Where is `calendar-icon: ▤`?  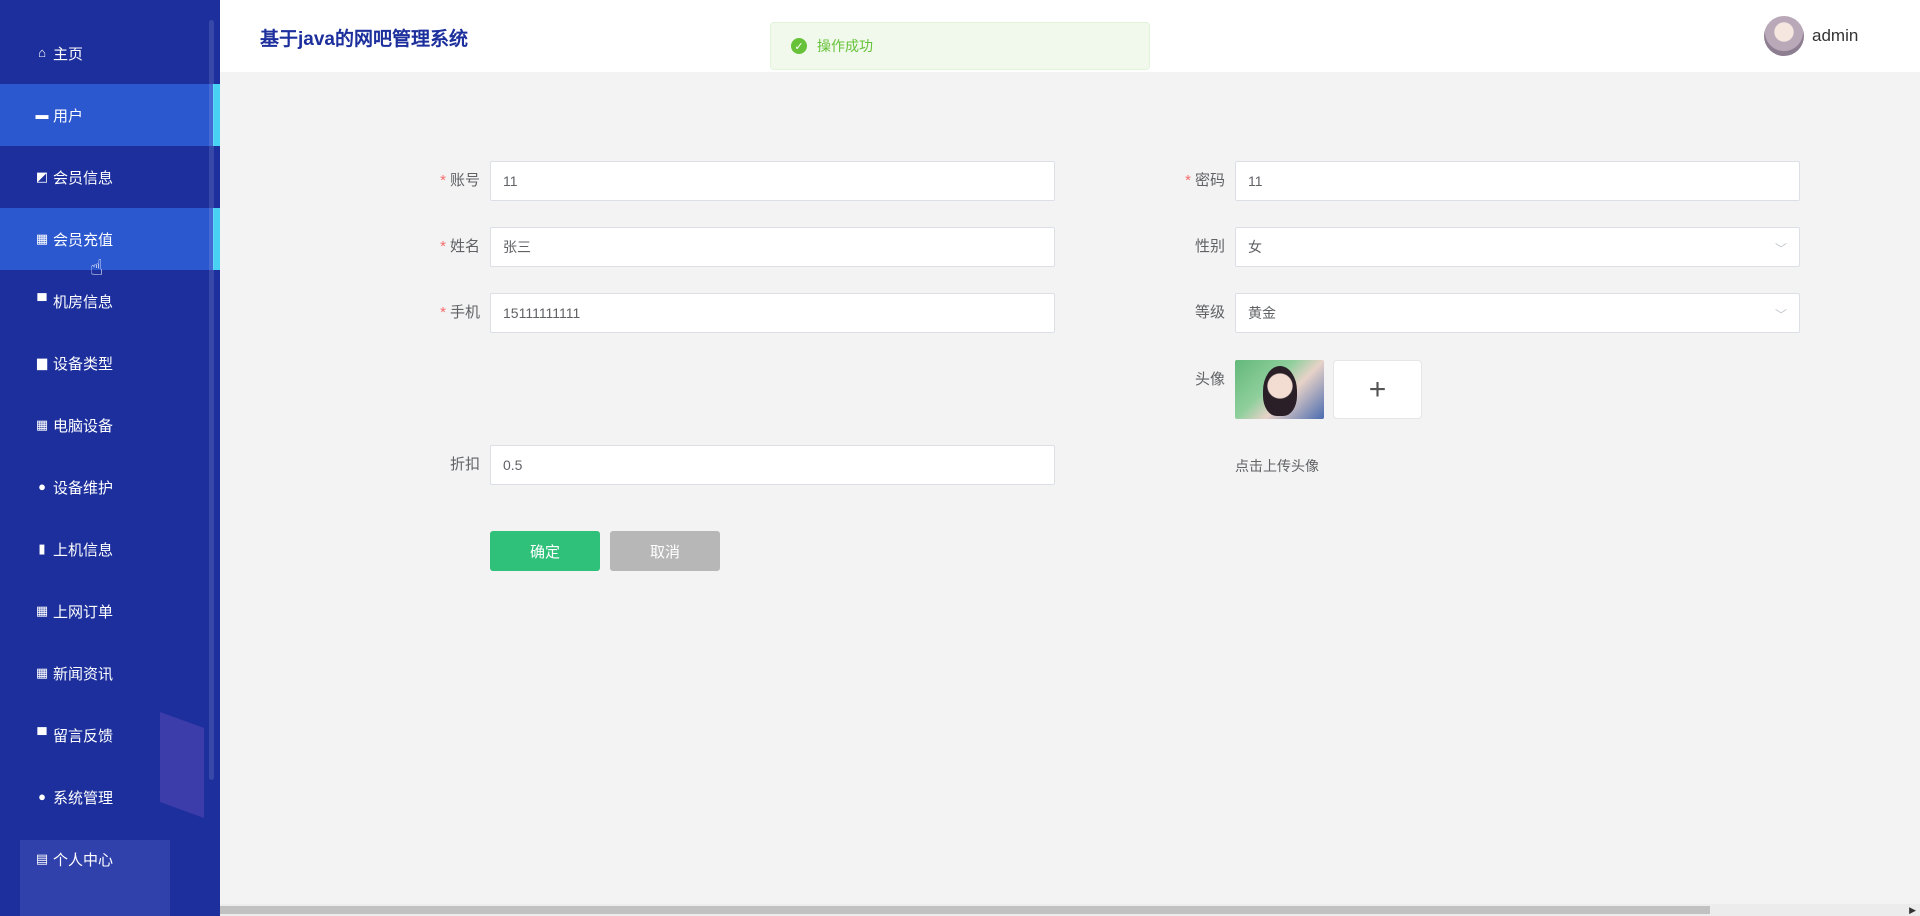
calendar-icon: ▤ is located at coordinates (42, 858).